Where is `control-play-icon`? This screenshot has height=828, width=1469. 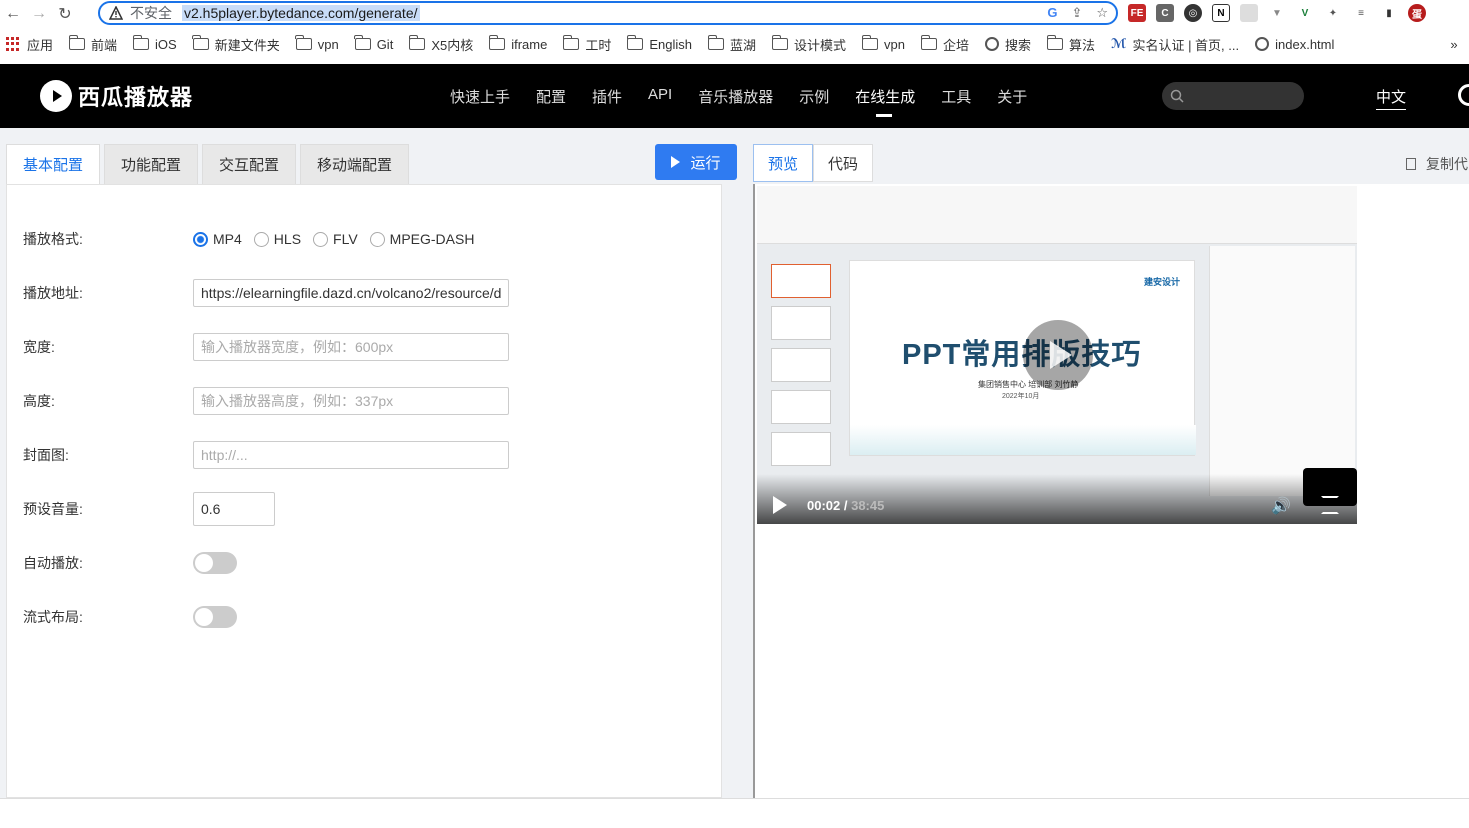
control-play-icon is located at coordinates (780, 505).